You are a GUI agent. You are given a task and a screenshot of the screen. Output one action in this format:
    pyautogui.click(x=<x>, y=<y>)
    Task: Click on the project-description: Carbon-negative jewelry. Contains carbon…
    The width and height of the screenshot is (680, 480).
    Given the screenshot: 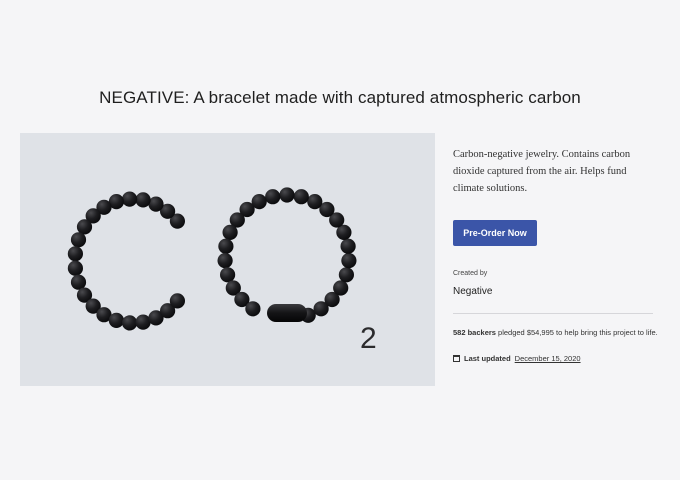 What is the action you would take?
    pyautogui.click(x=542, y=171)
    